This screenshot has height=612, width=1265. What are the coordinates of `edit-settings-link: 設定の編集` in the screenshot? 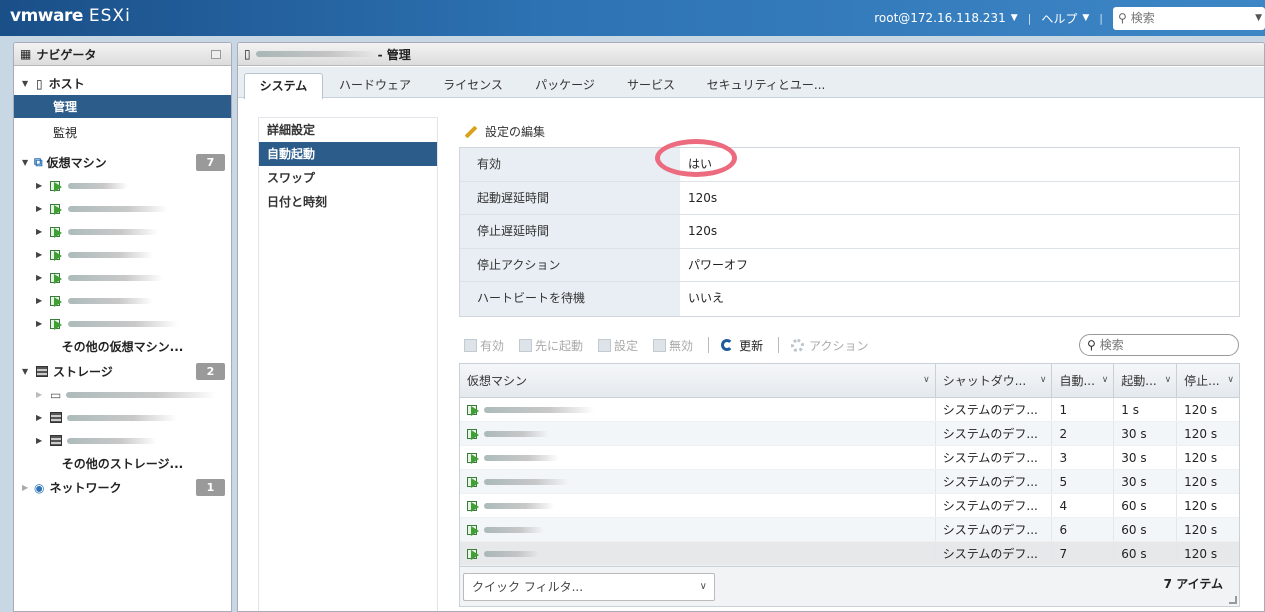 It's located at (504, 131).